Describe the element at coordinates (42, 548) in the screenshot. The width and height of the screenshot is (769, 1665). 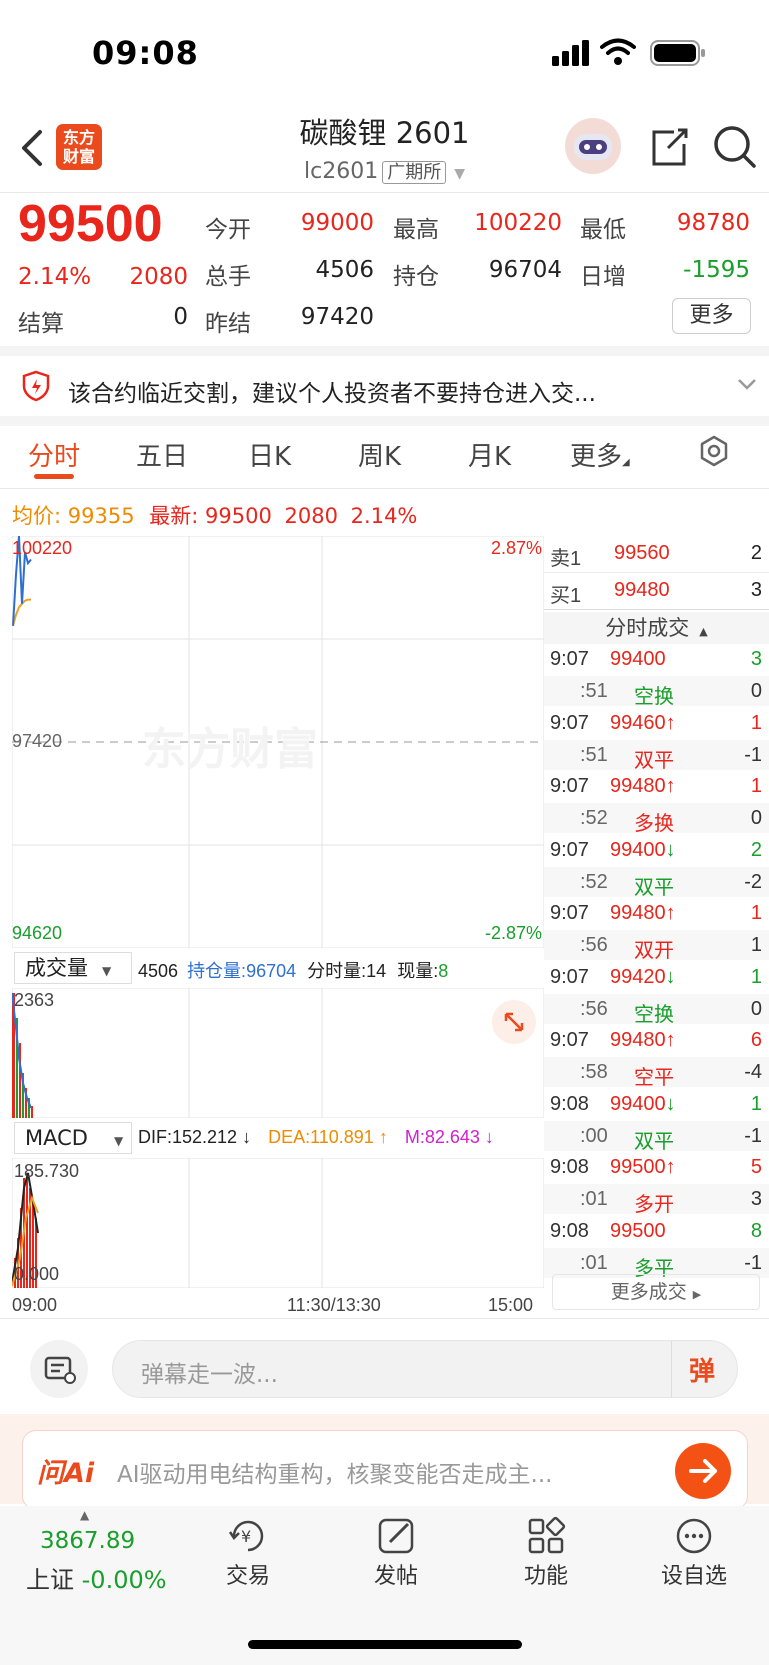
I see `chart-high-label: 100220` at that location.